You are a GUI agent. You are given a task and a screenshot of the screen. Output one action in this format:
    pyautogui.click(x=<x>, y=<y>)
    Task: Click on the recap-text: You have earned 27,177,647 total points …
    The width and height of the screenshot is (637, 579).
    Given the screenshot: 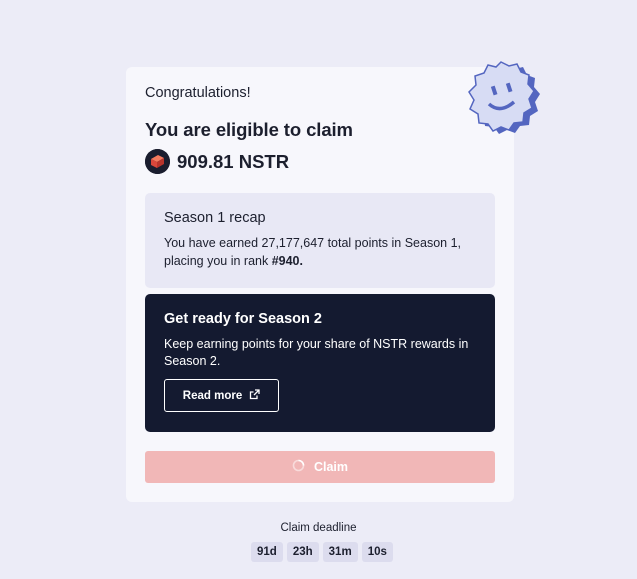 What is the action you would take?
    pyautogui.click(x=320, y=252)
    